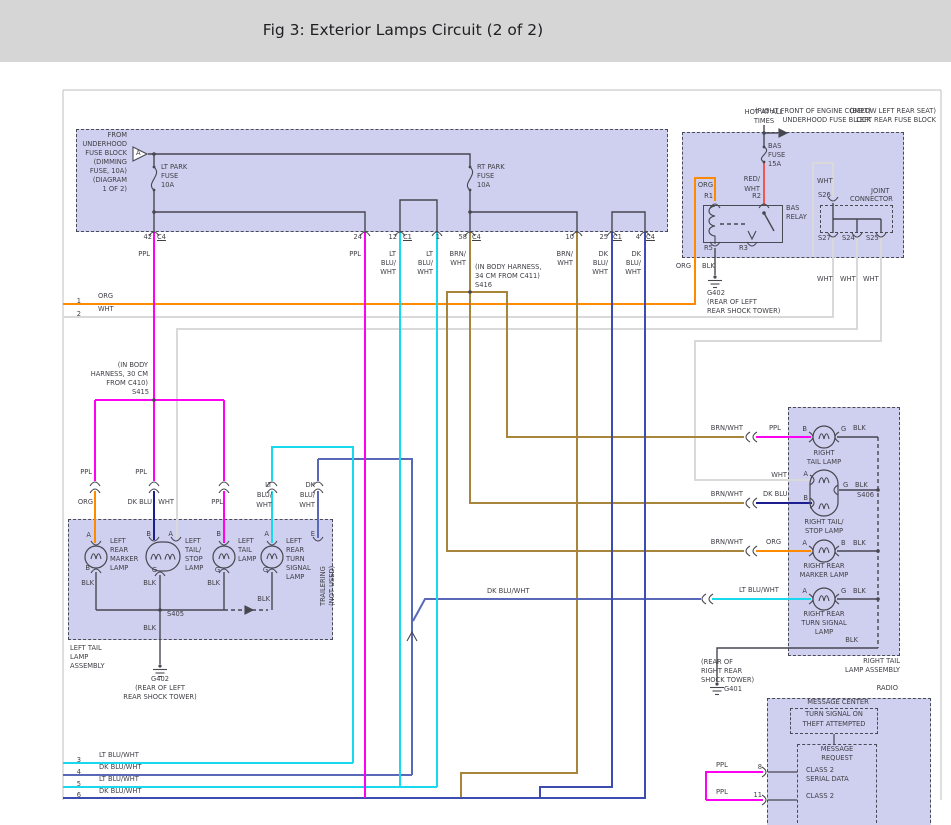  Describe the element at coordinates (78, 784) in the screenshot. I see `diagram-label: 5` at that location.